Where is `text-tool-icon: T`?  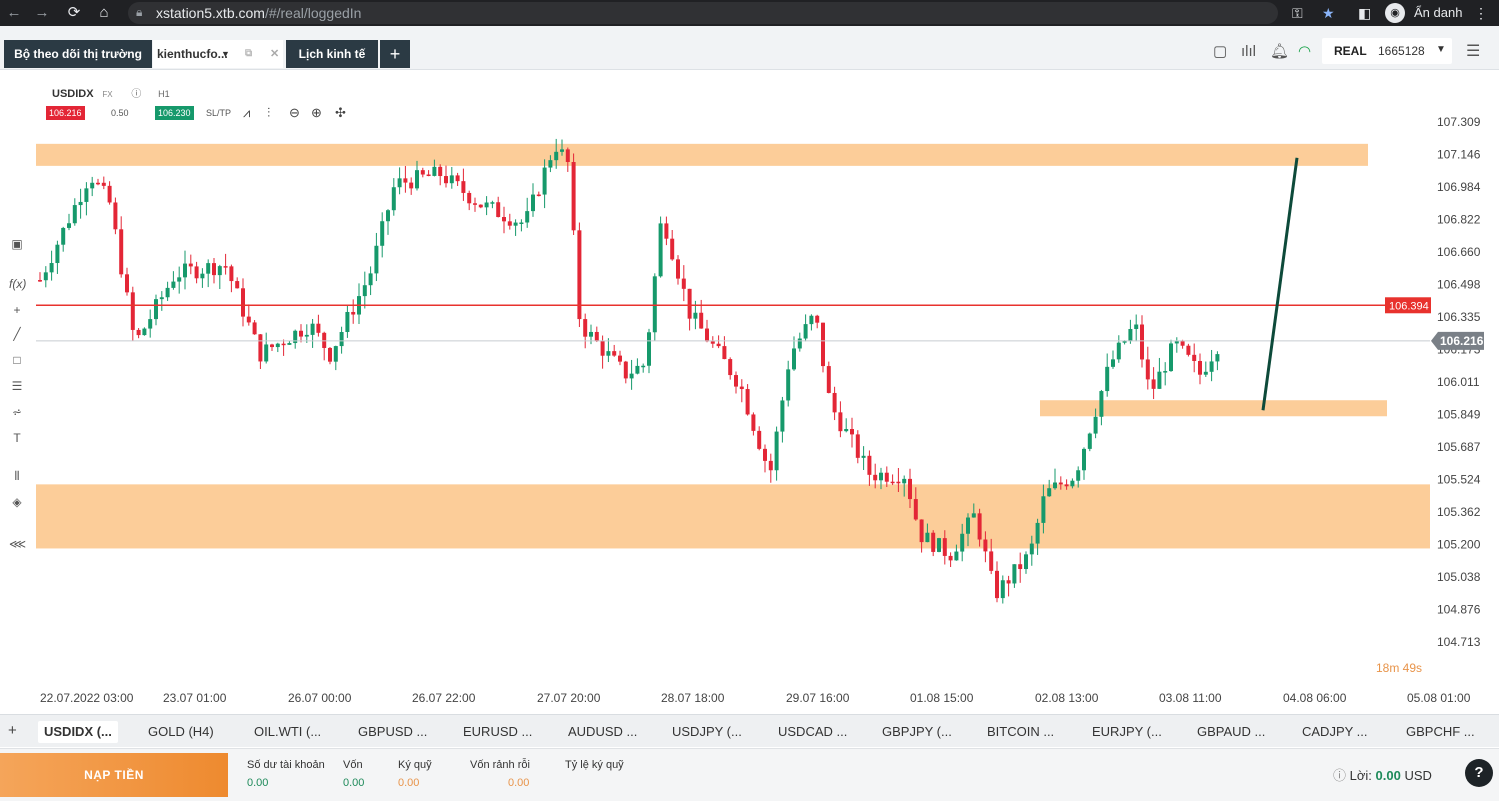 text-tool-icon: T is located at coordinates (17, 438).